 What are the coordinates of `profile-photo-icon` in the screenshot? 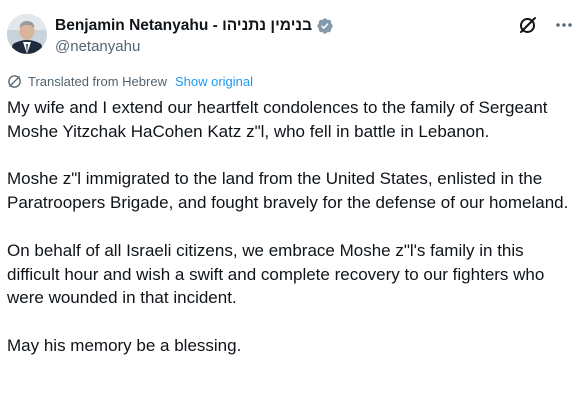 It's located at (27, 34).